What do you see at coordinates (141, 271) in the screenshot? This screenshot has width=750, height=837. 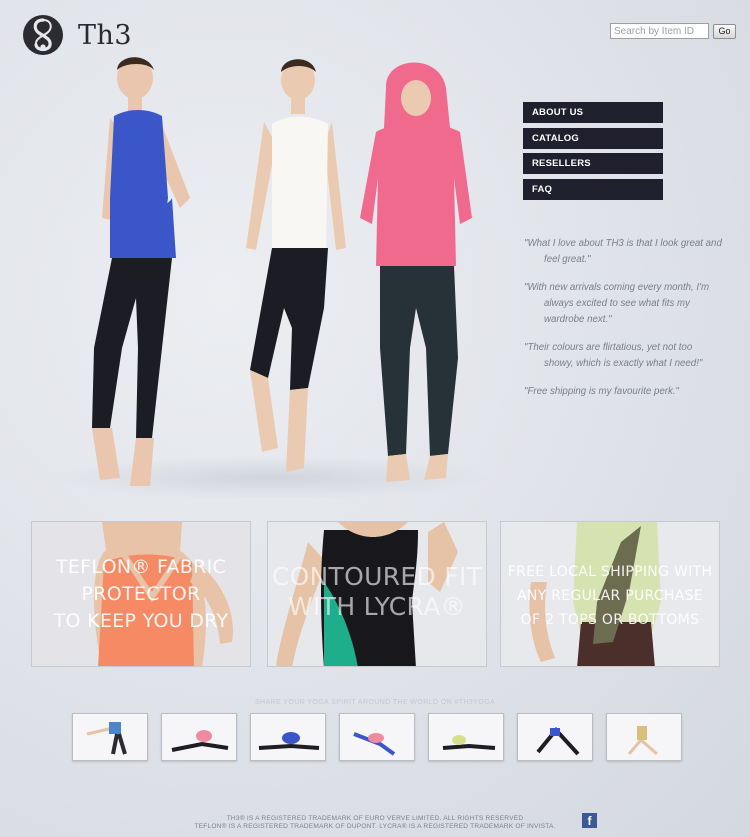 I see `model-blue-top` at bounding box center [141, 271].